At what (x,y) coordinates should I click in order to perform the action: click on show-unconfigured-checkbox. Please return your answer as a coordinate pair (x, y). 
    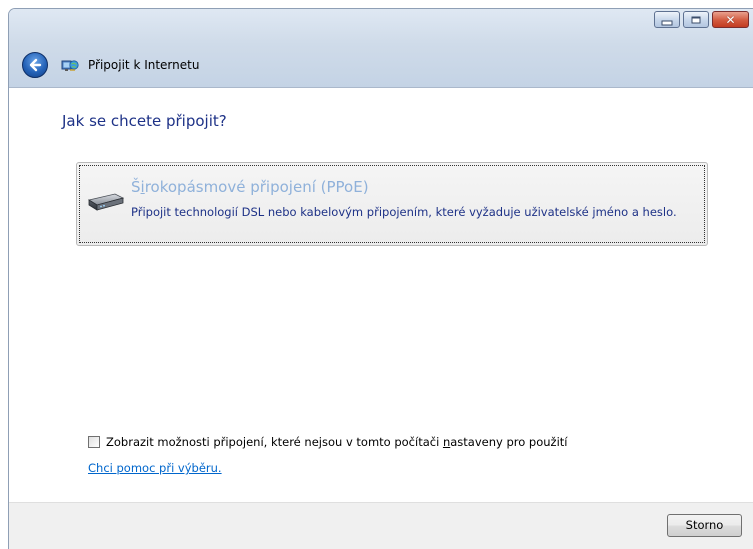
    Looking at the image, I should click on (94, 442).